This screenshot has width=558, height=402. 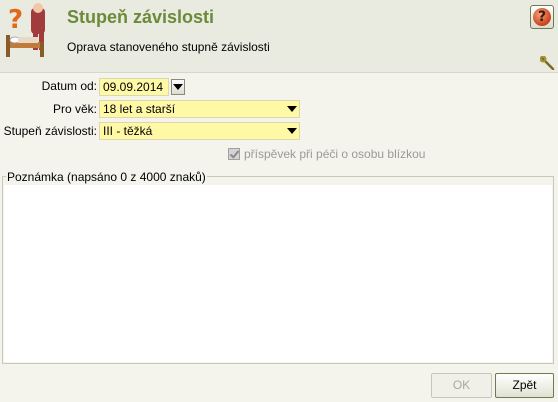 What do you see at coordinates (134, 87) in the screenshot?
I see `date-field: 09.09.2014` at bounding box center [134, 87].